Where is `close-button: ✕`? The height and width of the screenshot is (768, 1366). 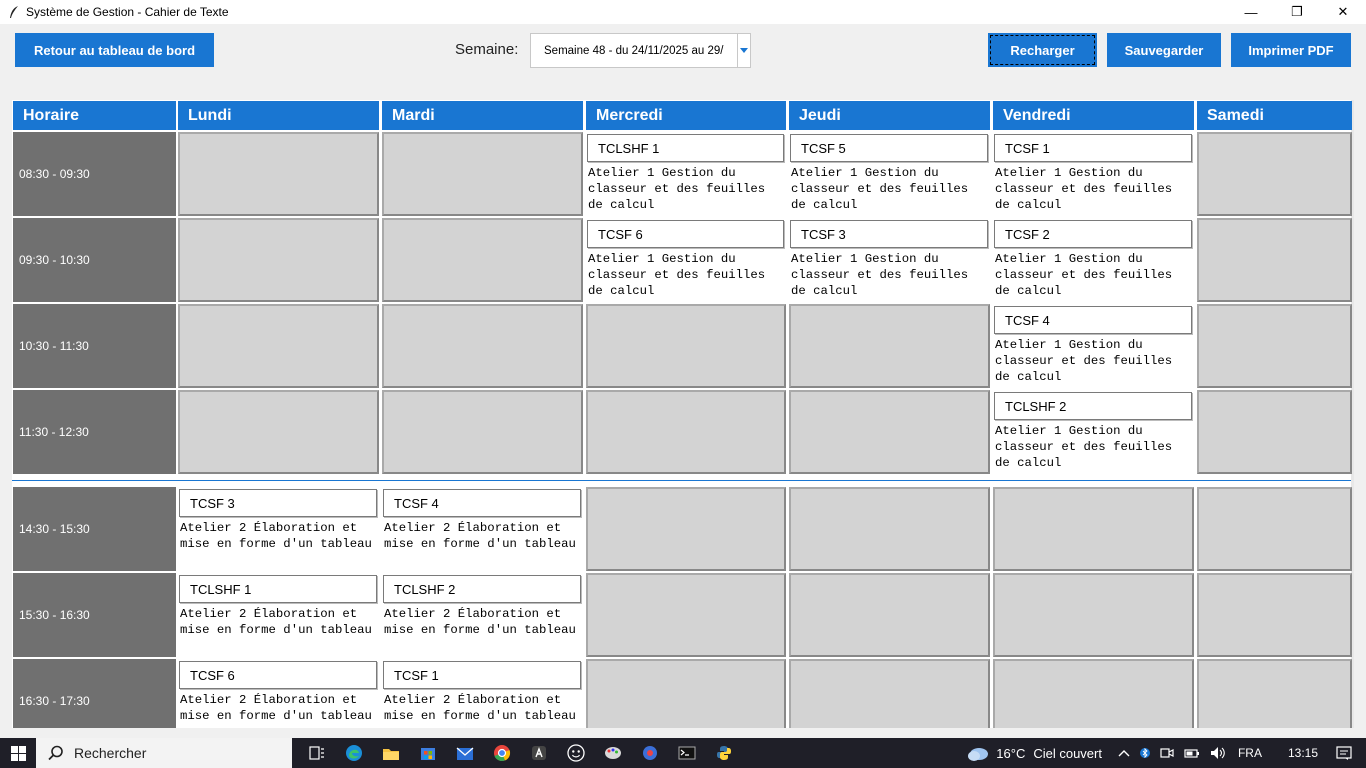 close-button: ✕ is located at coordinates (1343, 12).